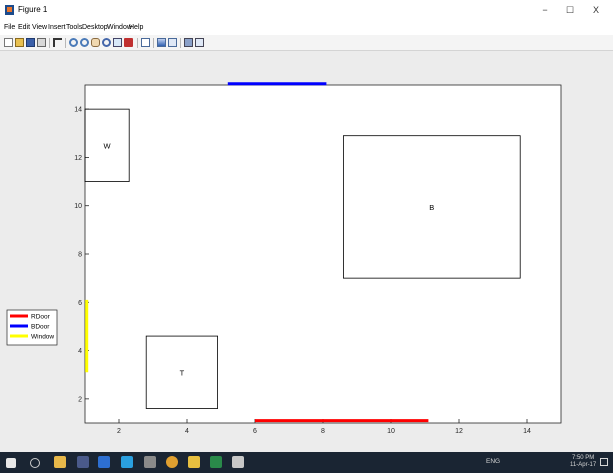 The width and height of the screenshot is (613, 473). What do you see at coordinates (80, 255) in the screenshot?
I see `y-tick-label: 8` at bounding box center [80, 255].